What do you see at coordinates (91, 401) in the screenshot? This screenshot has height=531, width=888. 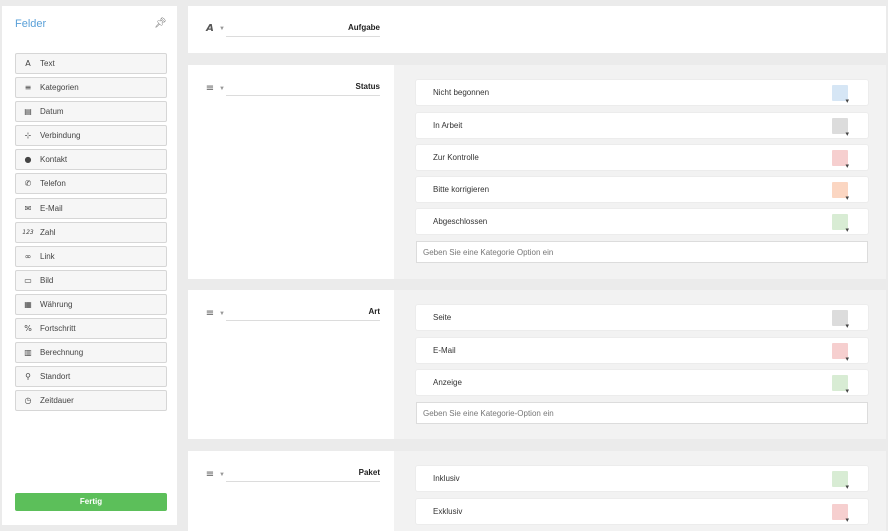 I see `field-type-zeitdauer: ◷ Zeitdauer` at bounding box center [91, 401].